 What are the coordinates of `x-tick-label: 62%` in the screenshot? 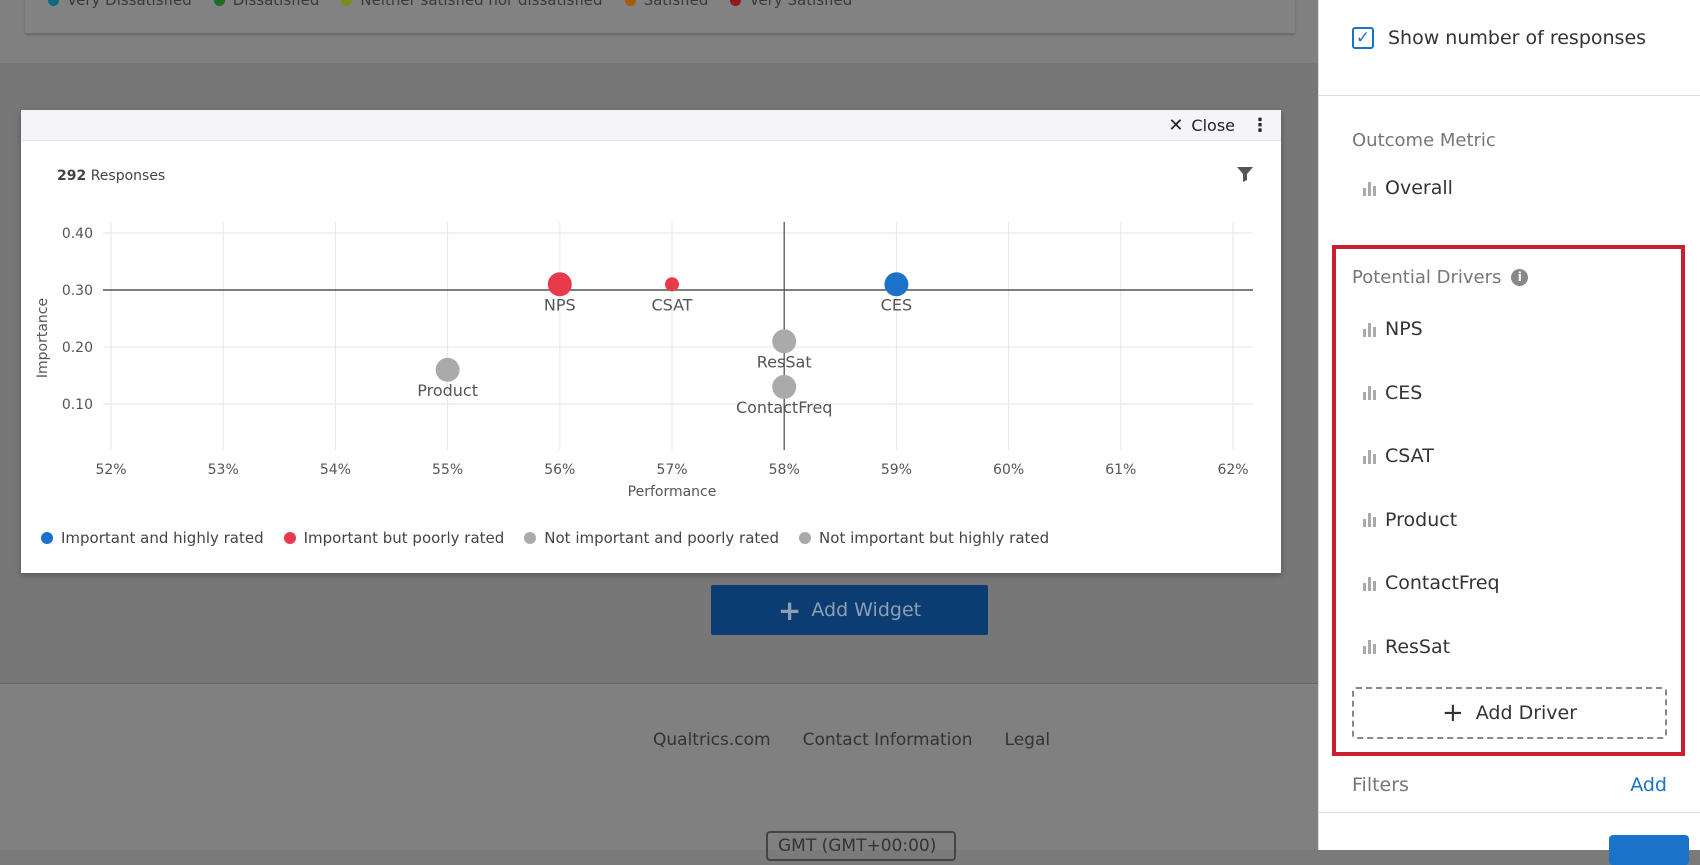 It's located at (1232, 470).